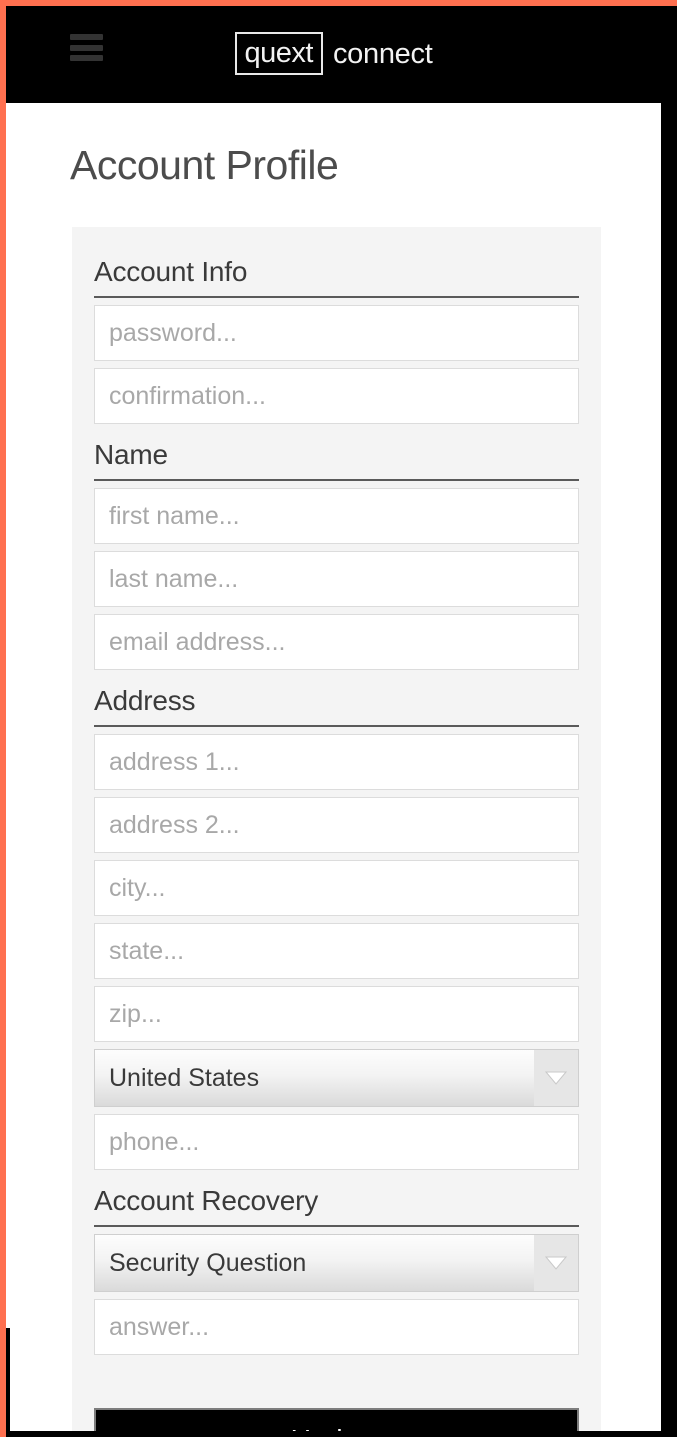 The image size is (677, 1437). I want to click on email-address-input, so click(336, 642).